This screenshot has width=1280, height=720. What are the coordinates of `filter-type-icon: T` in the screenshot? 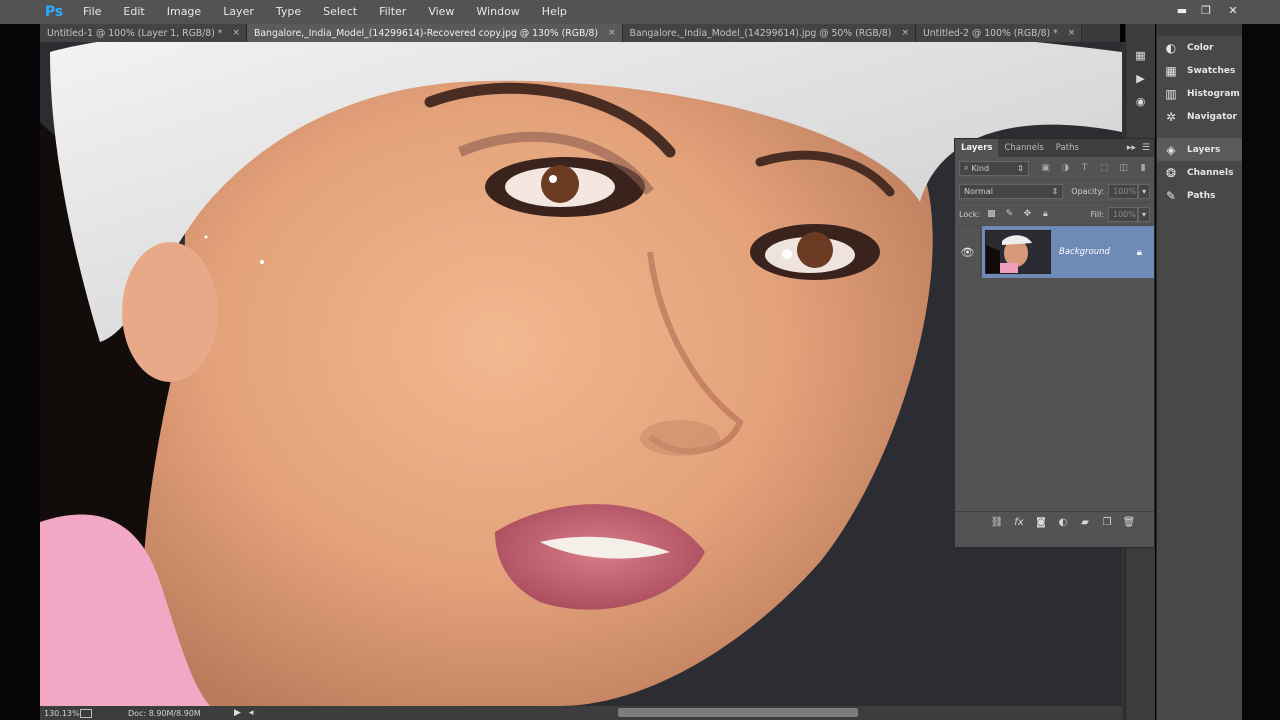 It's located at (1085, 168).